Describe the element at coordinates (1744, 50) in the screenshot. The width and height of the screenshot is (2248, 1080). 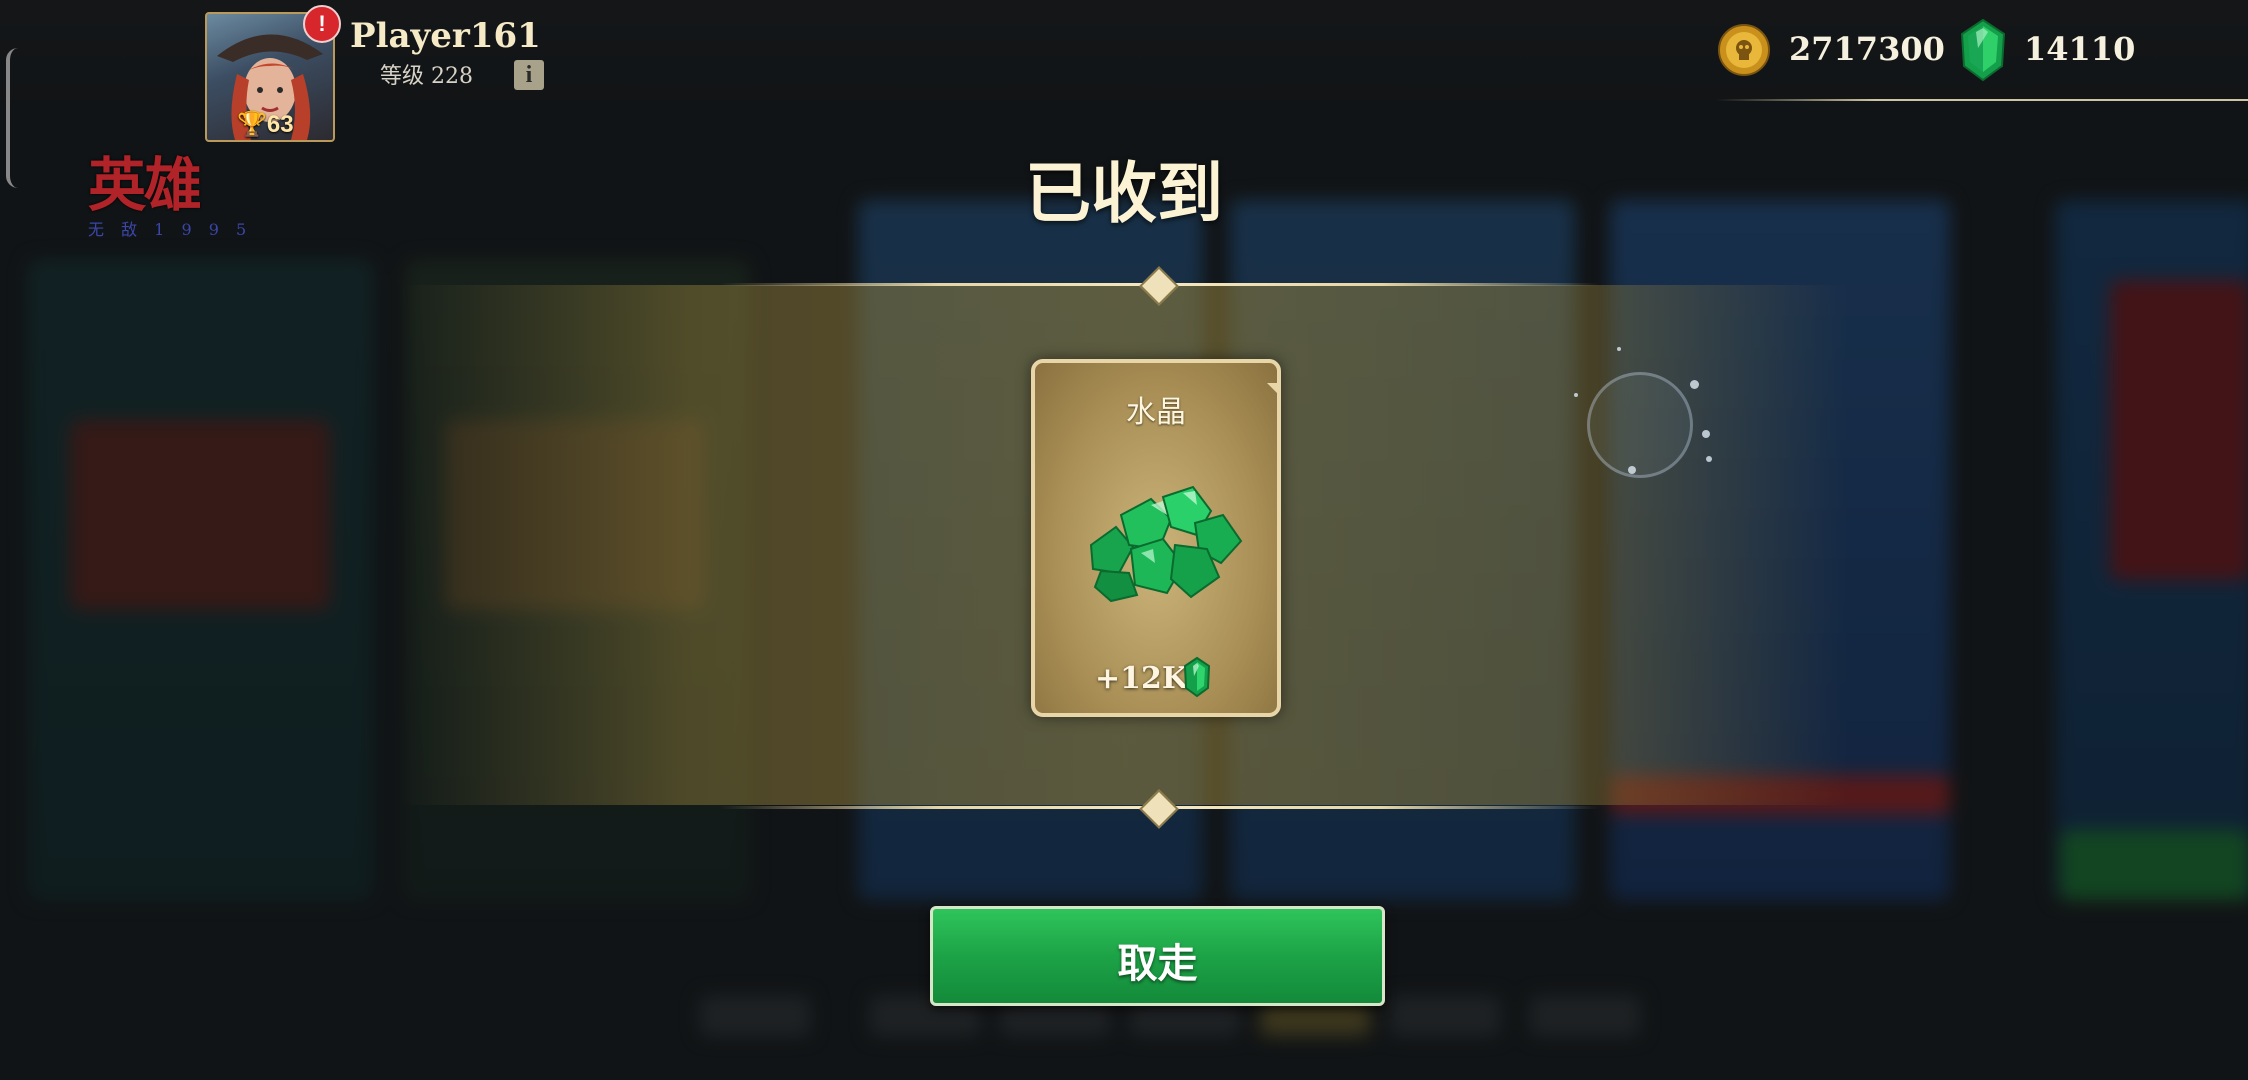
I see `gold-coin-icon` at that location.